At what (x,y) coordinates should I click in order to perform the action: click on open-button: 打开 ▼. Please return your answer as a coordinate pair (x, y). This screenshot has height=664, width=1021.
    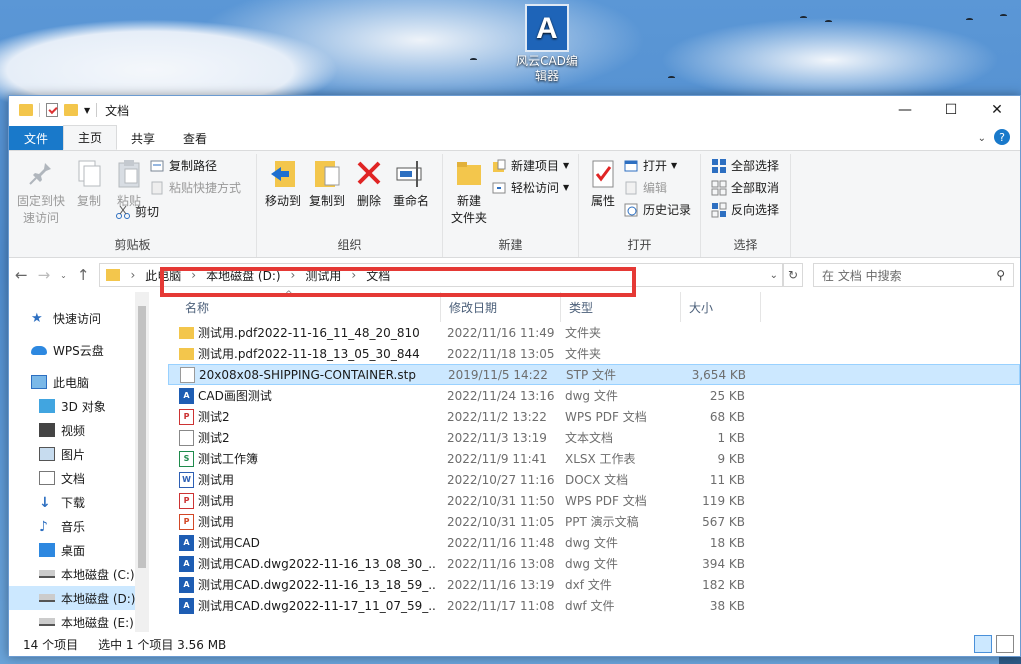
    Looking at the image, I should click on (657, 165).